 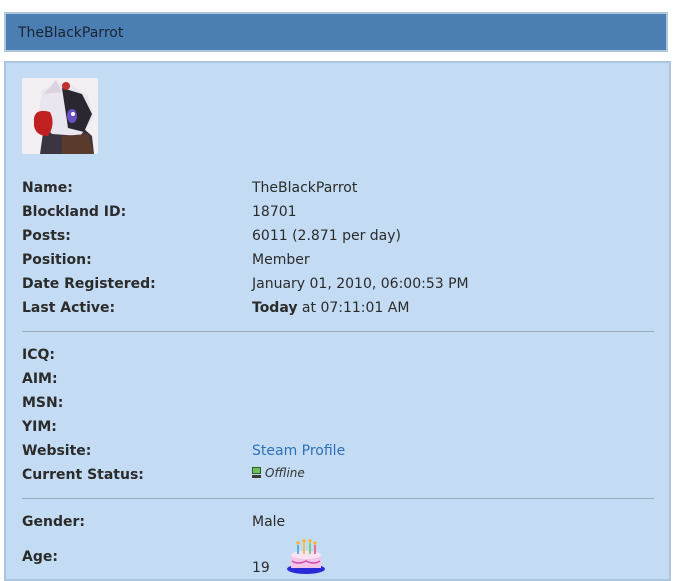 What do you see at coordinates (285, 473) in the screenshot?
I see `status-text: Offline` at bounding box center [285, 473].